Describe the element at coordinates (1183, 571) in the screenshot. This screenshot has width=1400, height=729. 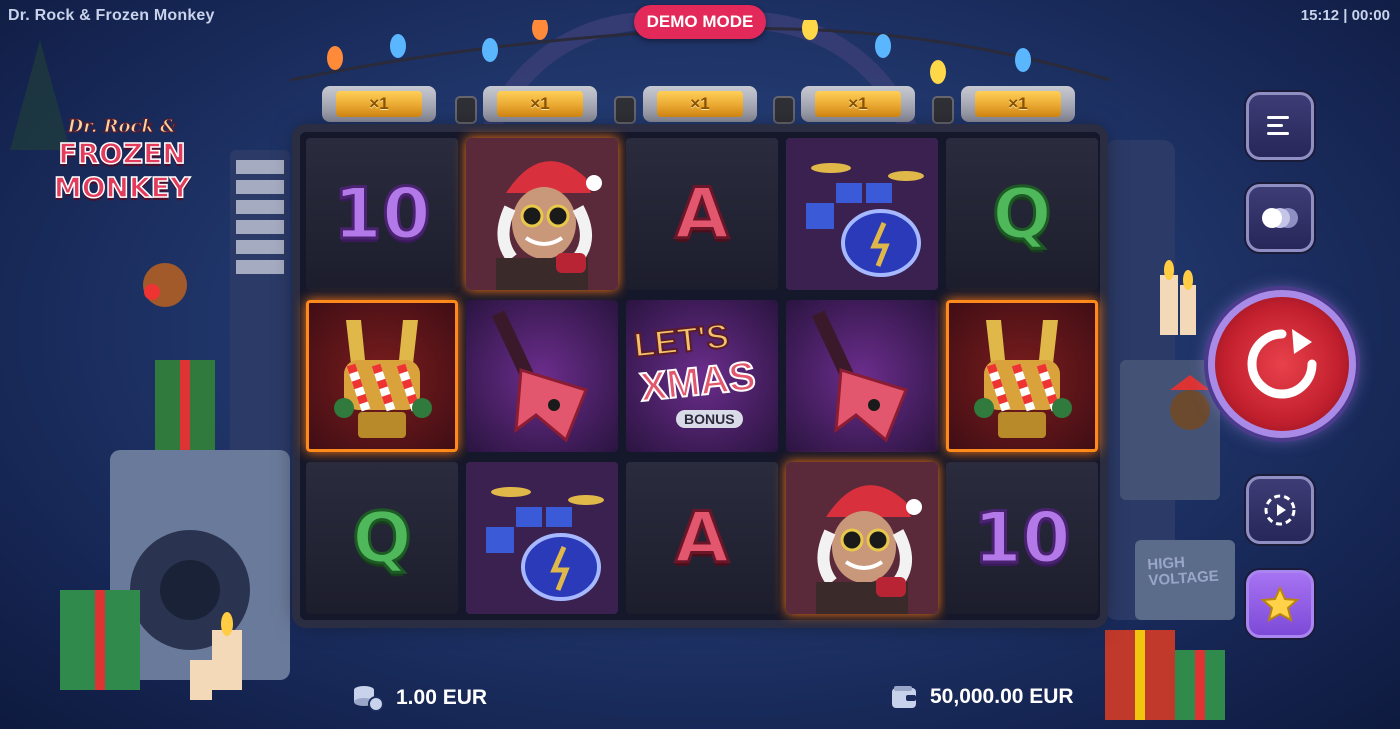
I see `amp-label: HIGH VOLTAGE` at that location.